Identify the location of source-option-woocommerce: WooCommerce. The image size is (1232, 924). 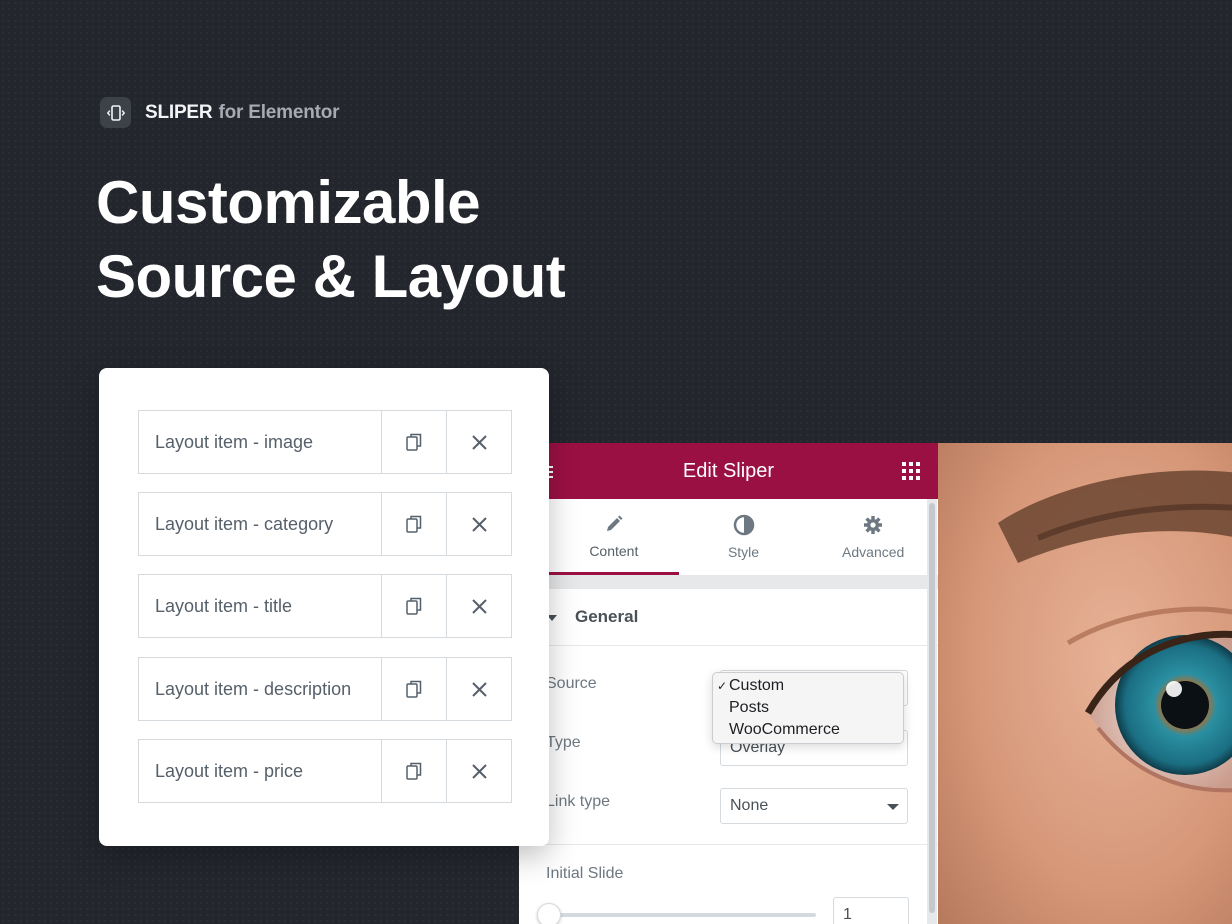
(808, 730).